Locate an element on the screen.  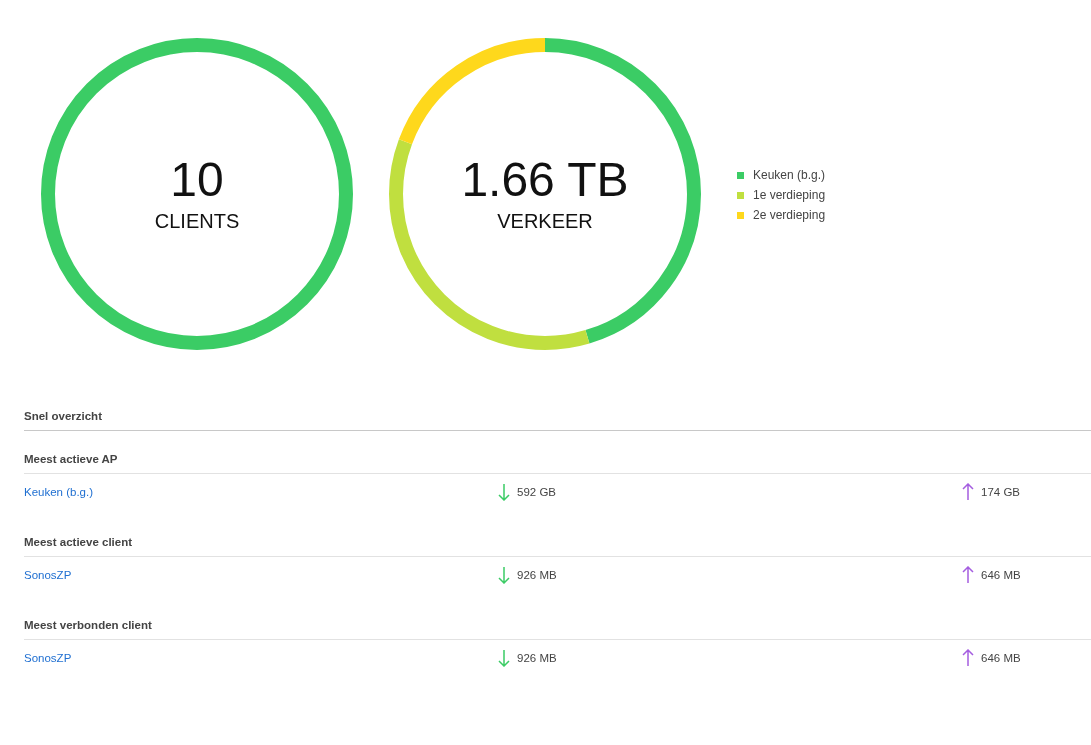
stat-label: VERKEER is located at coordinates (545, 221).